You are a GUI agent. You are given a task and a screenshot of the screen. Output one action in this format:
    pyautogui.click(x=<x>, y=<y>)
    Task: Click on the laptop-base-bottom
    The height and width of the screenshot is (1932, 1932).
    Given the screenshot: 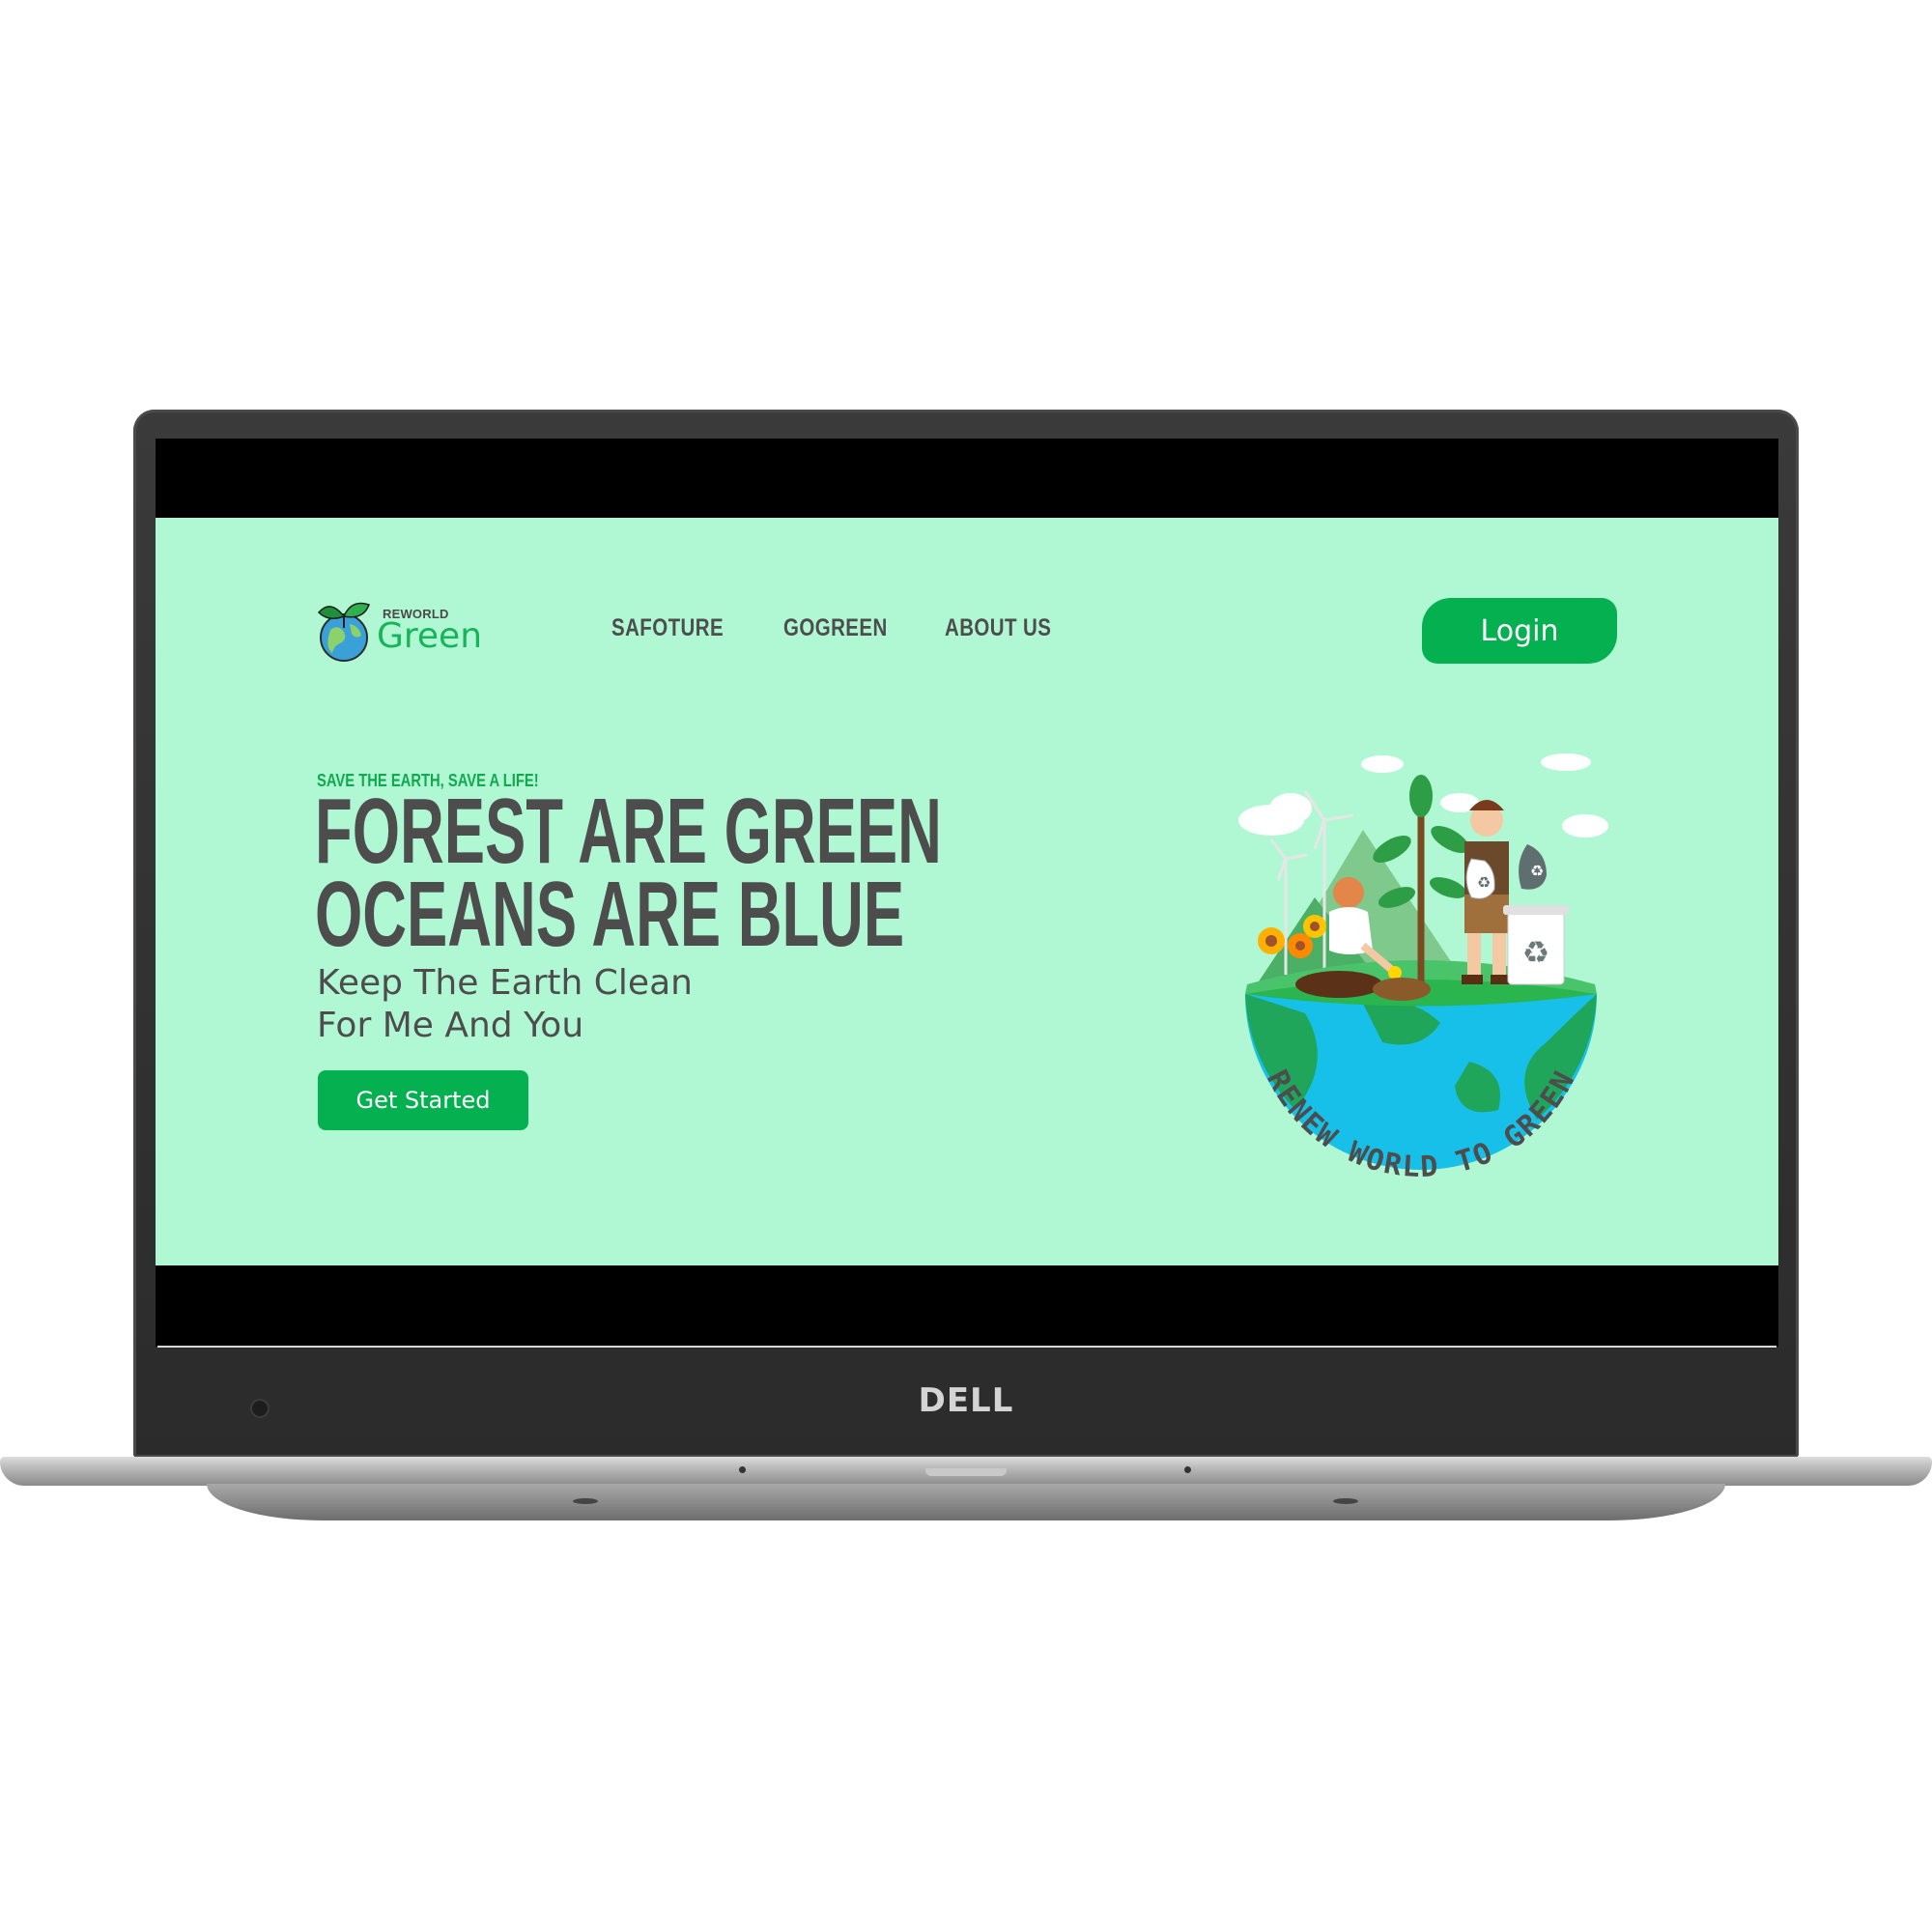 What is the action you would take?
    pyautogui.click(x=966, y=1502)
    